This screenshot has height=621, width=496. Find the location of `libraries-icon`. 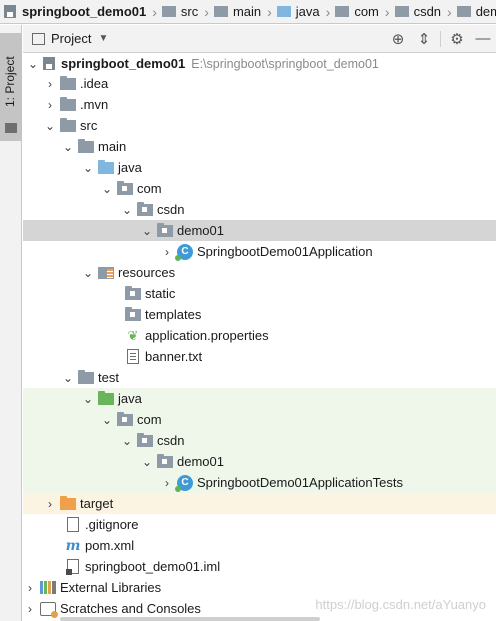

libraries-icon is located at coordinates (48, 587).